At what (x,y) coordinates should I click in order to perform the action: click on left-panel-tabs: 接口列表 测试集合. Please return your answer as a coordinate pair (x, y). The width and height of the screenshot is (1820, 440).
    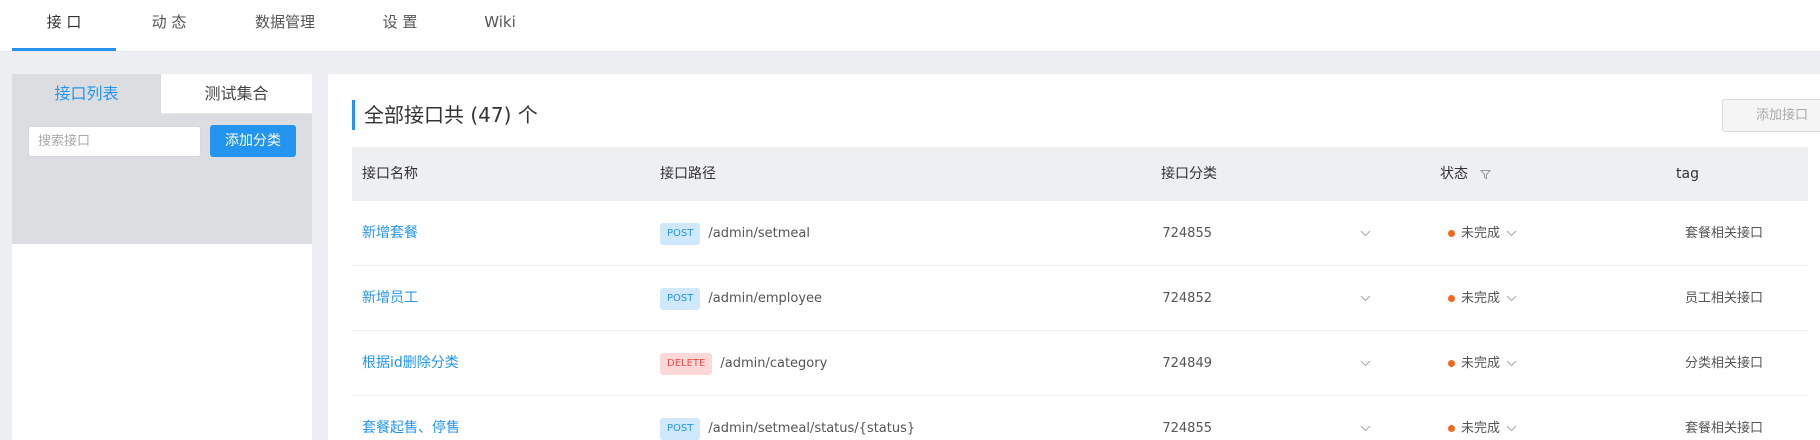
    Looking at the image, I should click on (162, 94).